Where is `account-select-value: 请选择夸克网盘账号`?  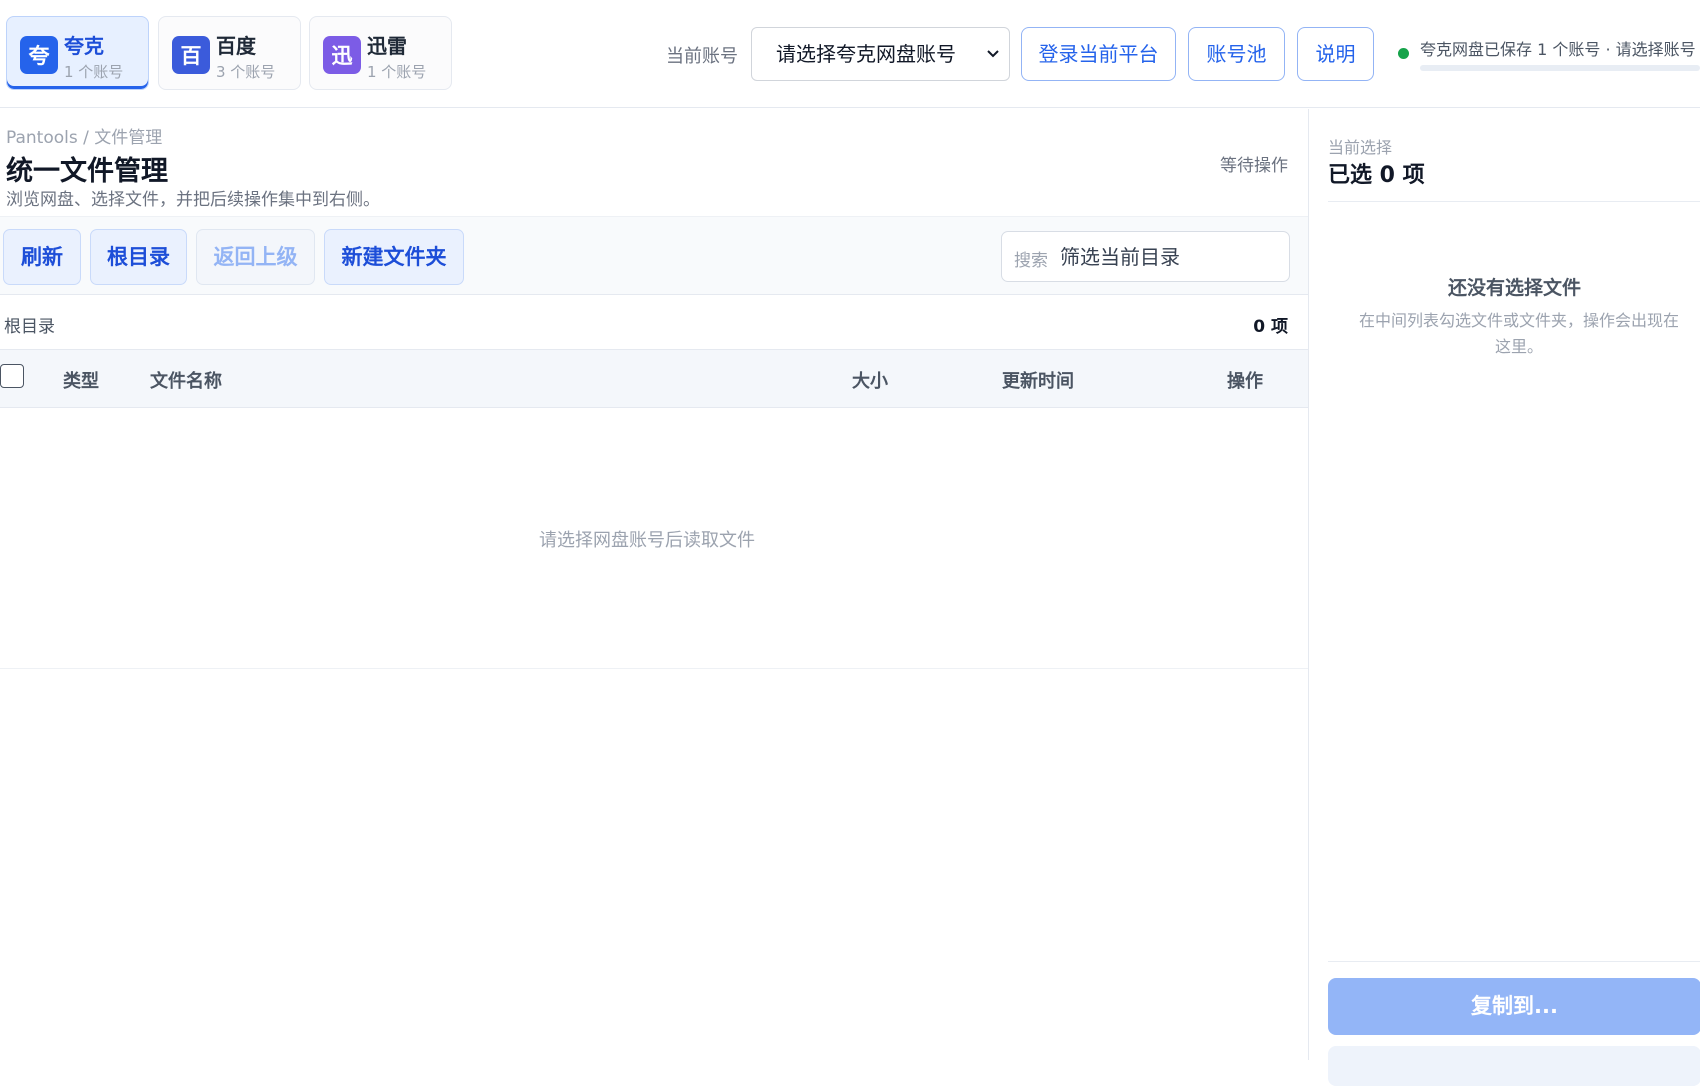
account-select-value: 请选择夸克网盘账号 is located at coordinates (866, 54).